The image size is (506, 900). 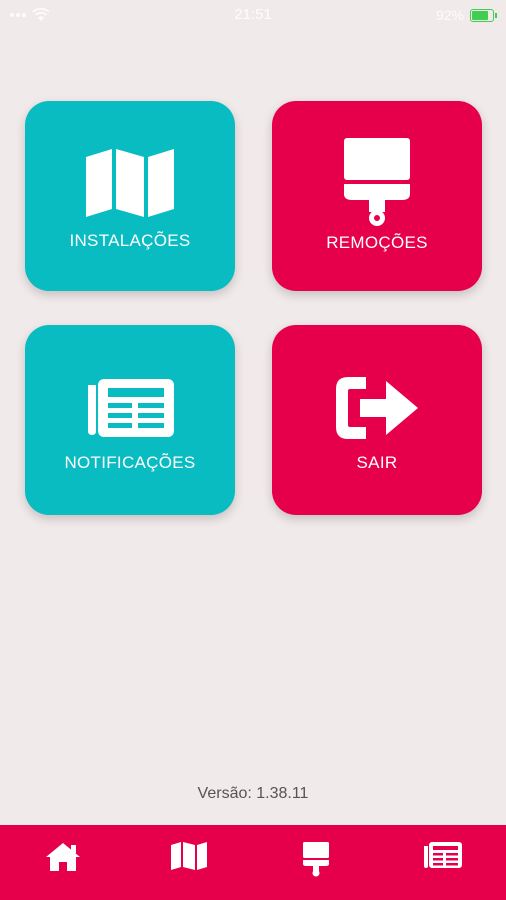 I want to click on version-text: Versão: 1.38.11, so click(x=253, y=793).